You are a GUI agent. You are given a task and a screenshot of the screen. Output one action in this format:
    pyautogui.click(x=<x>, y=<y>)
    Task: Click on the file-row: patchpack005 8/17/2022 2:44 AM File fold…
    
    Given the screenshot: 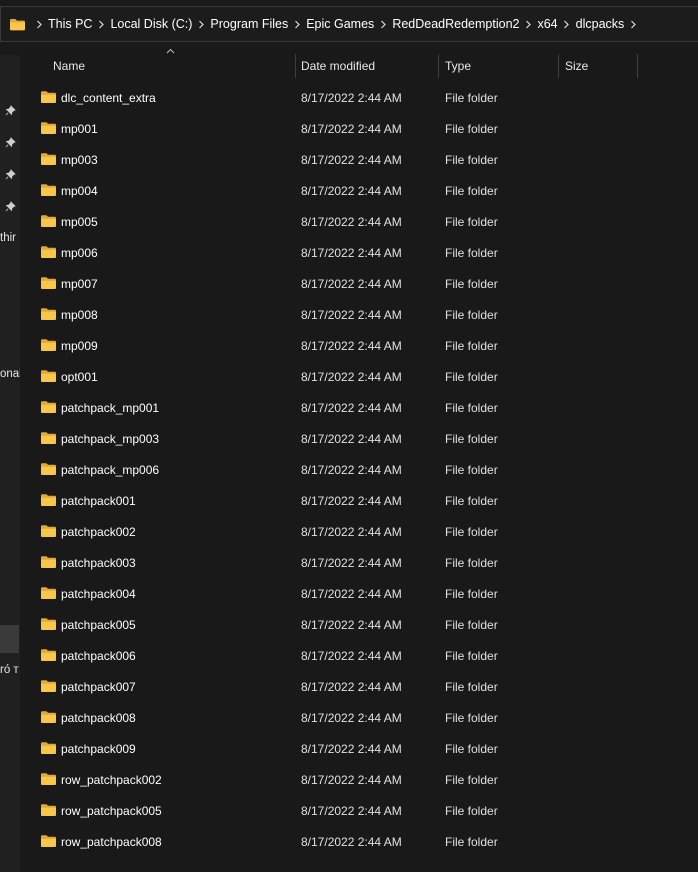 What is the action you would take?
    pyautogui.click(x=359, y=624)
    